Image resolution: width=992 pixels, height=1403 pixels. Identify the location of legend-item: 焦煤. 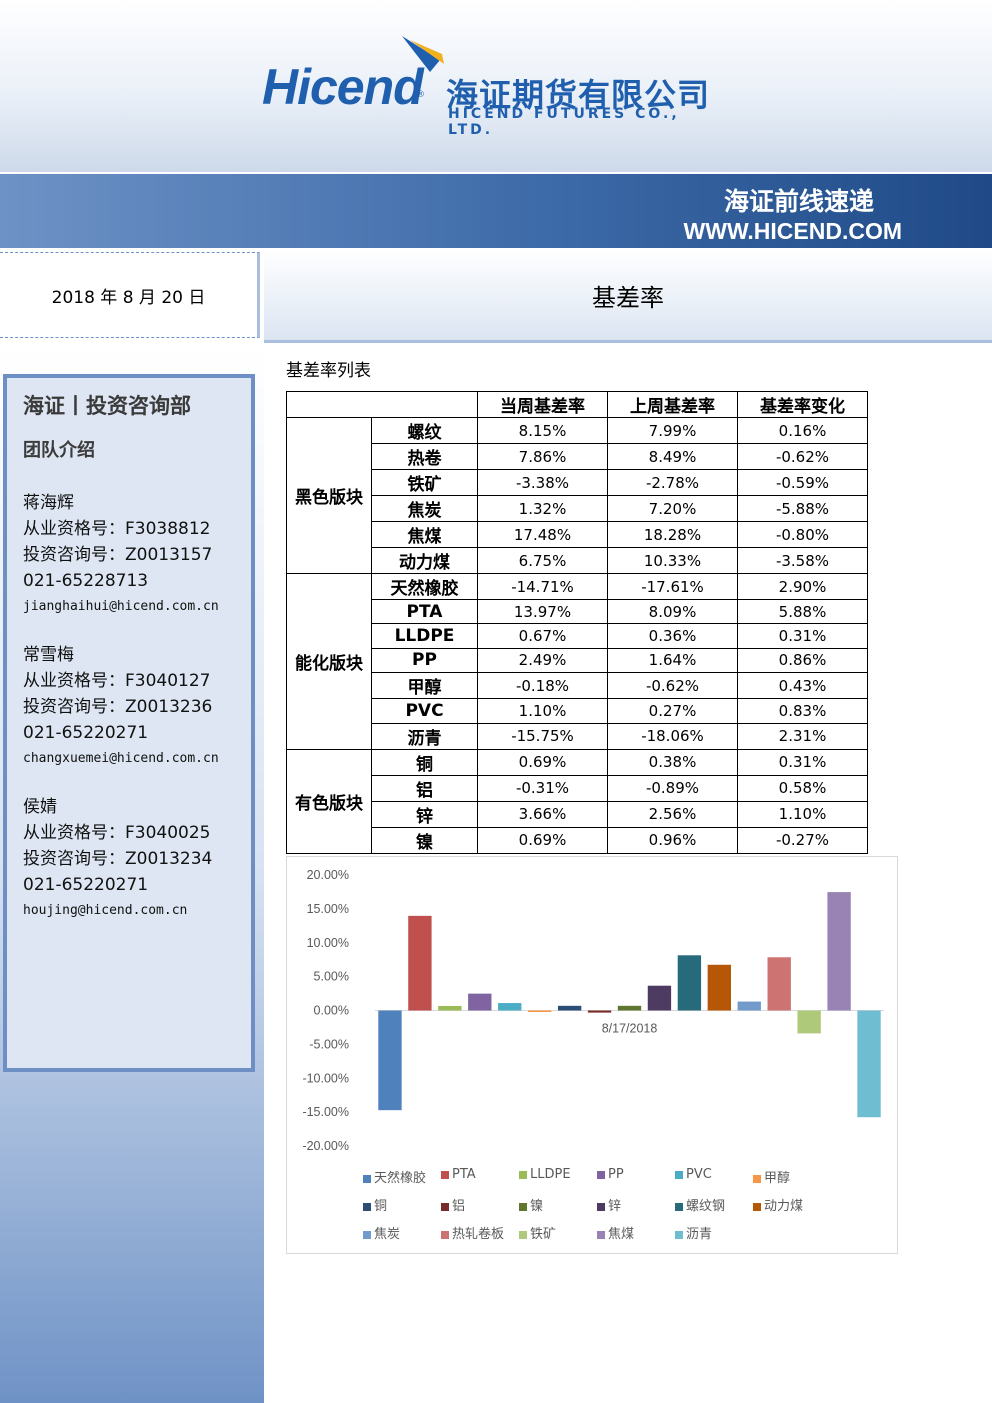
(615, 1232).